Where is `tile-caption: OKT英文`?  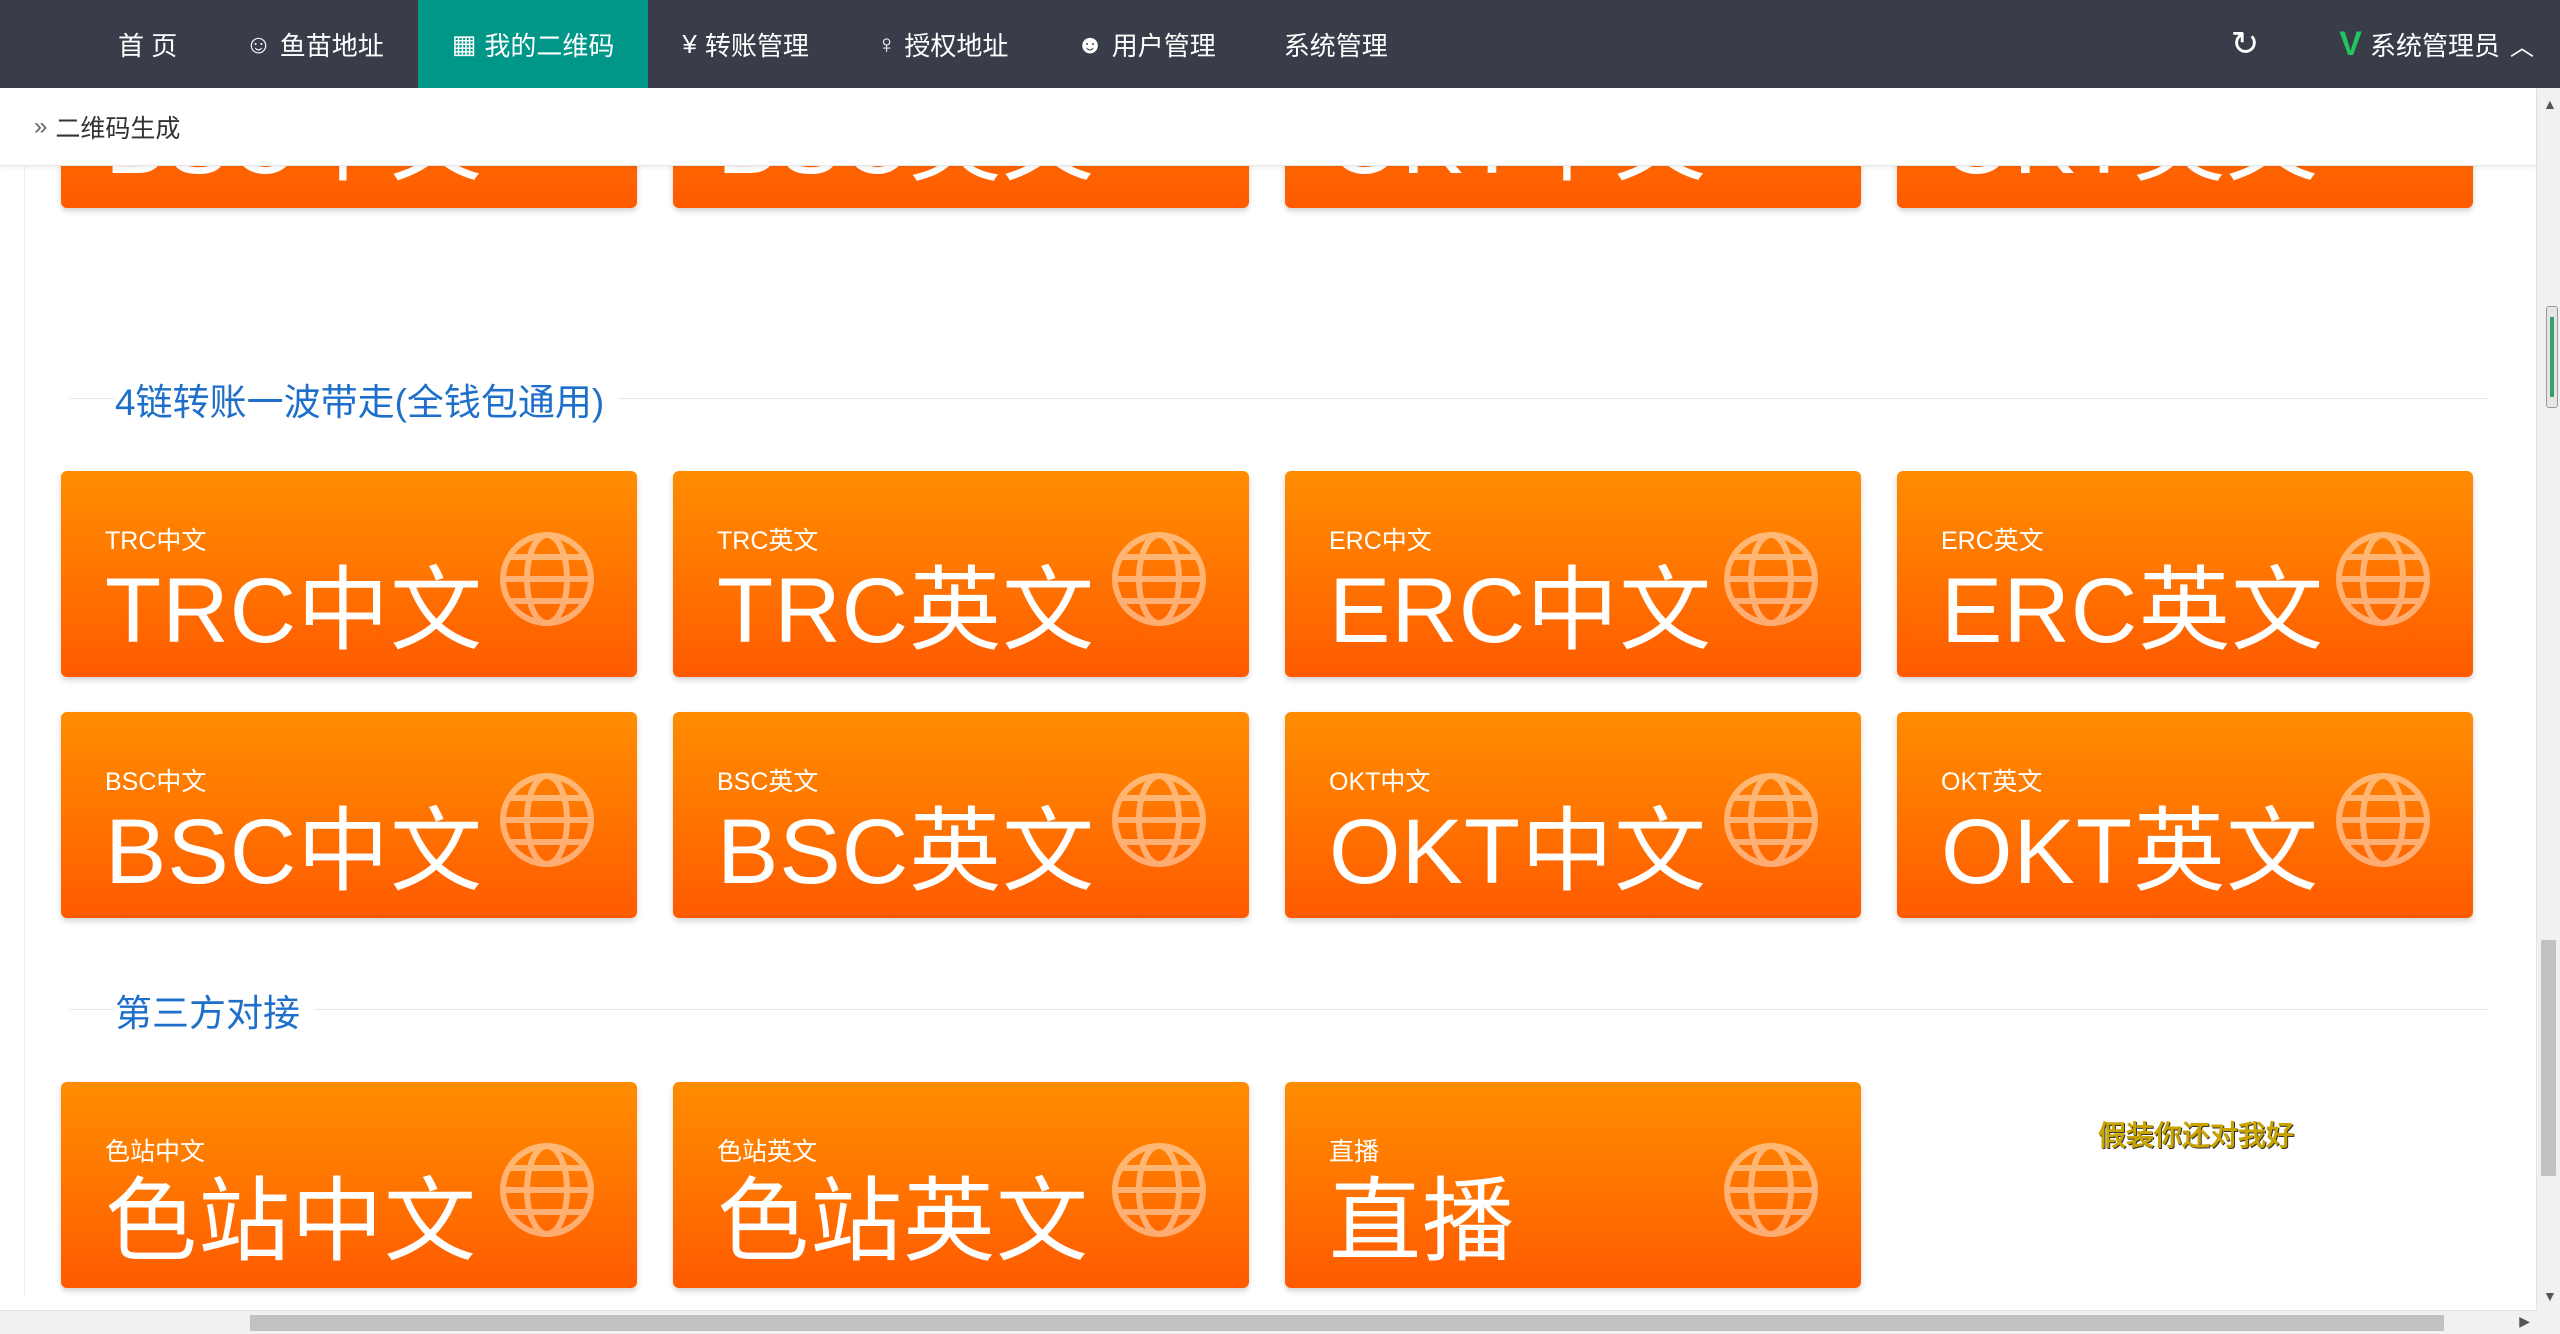
tile-caption: OKT英文 is located at coordinates (1992, 782).